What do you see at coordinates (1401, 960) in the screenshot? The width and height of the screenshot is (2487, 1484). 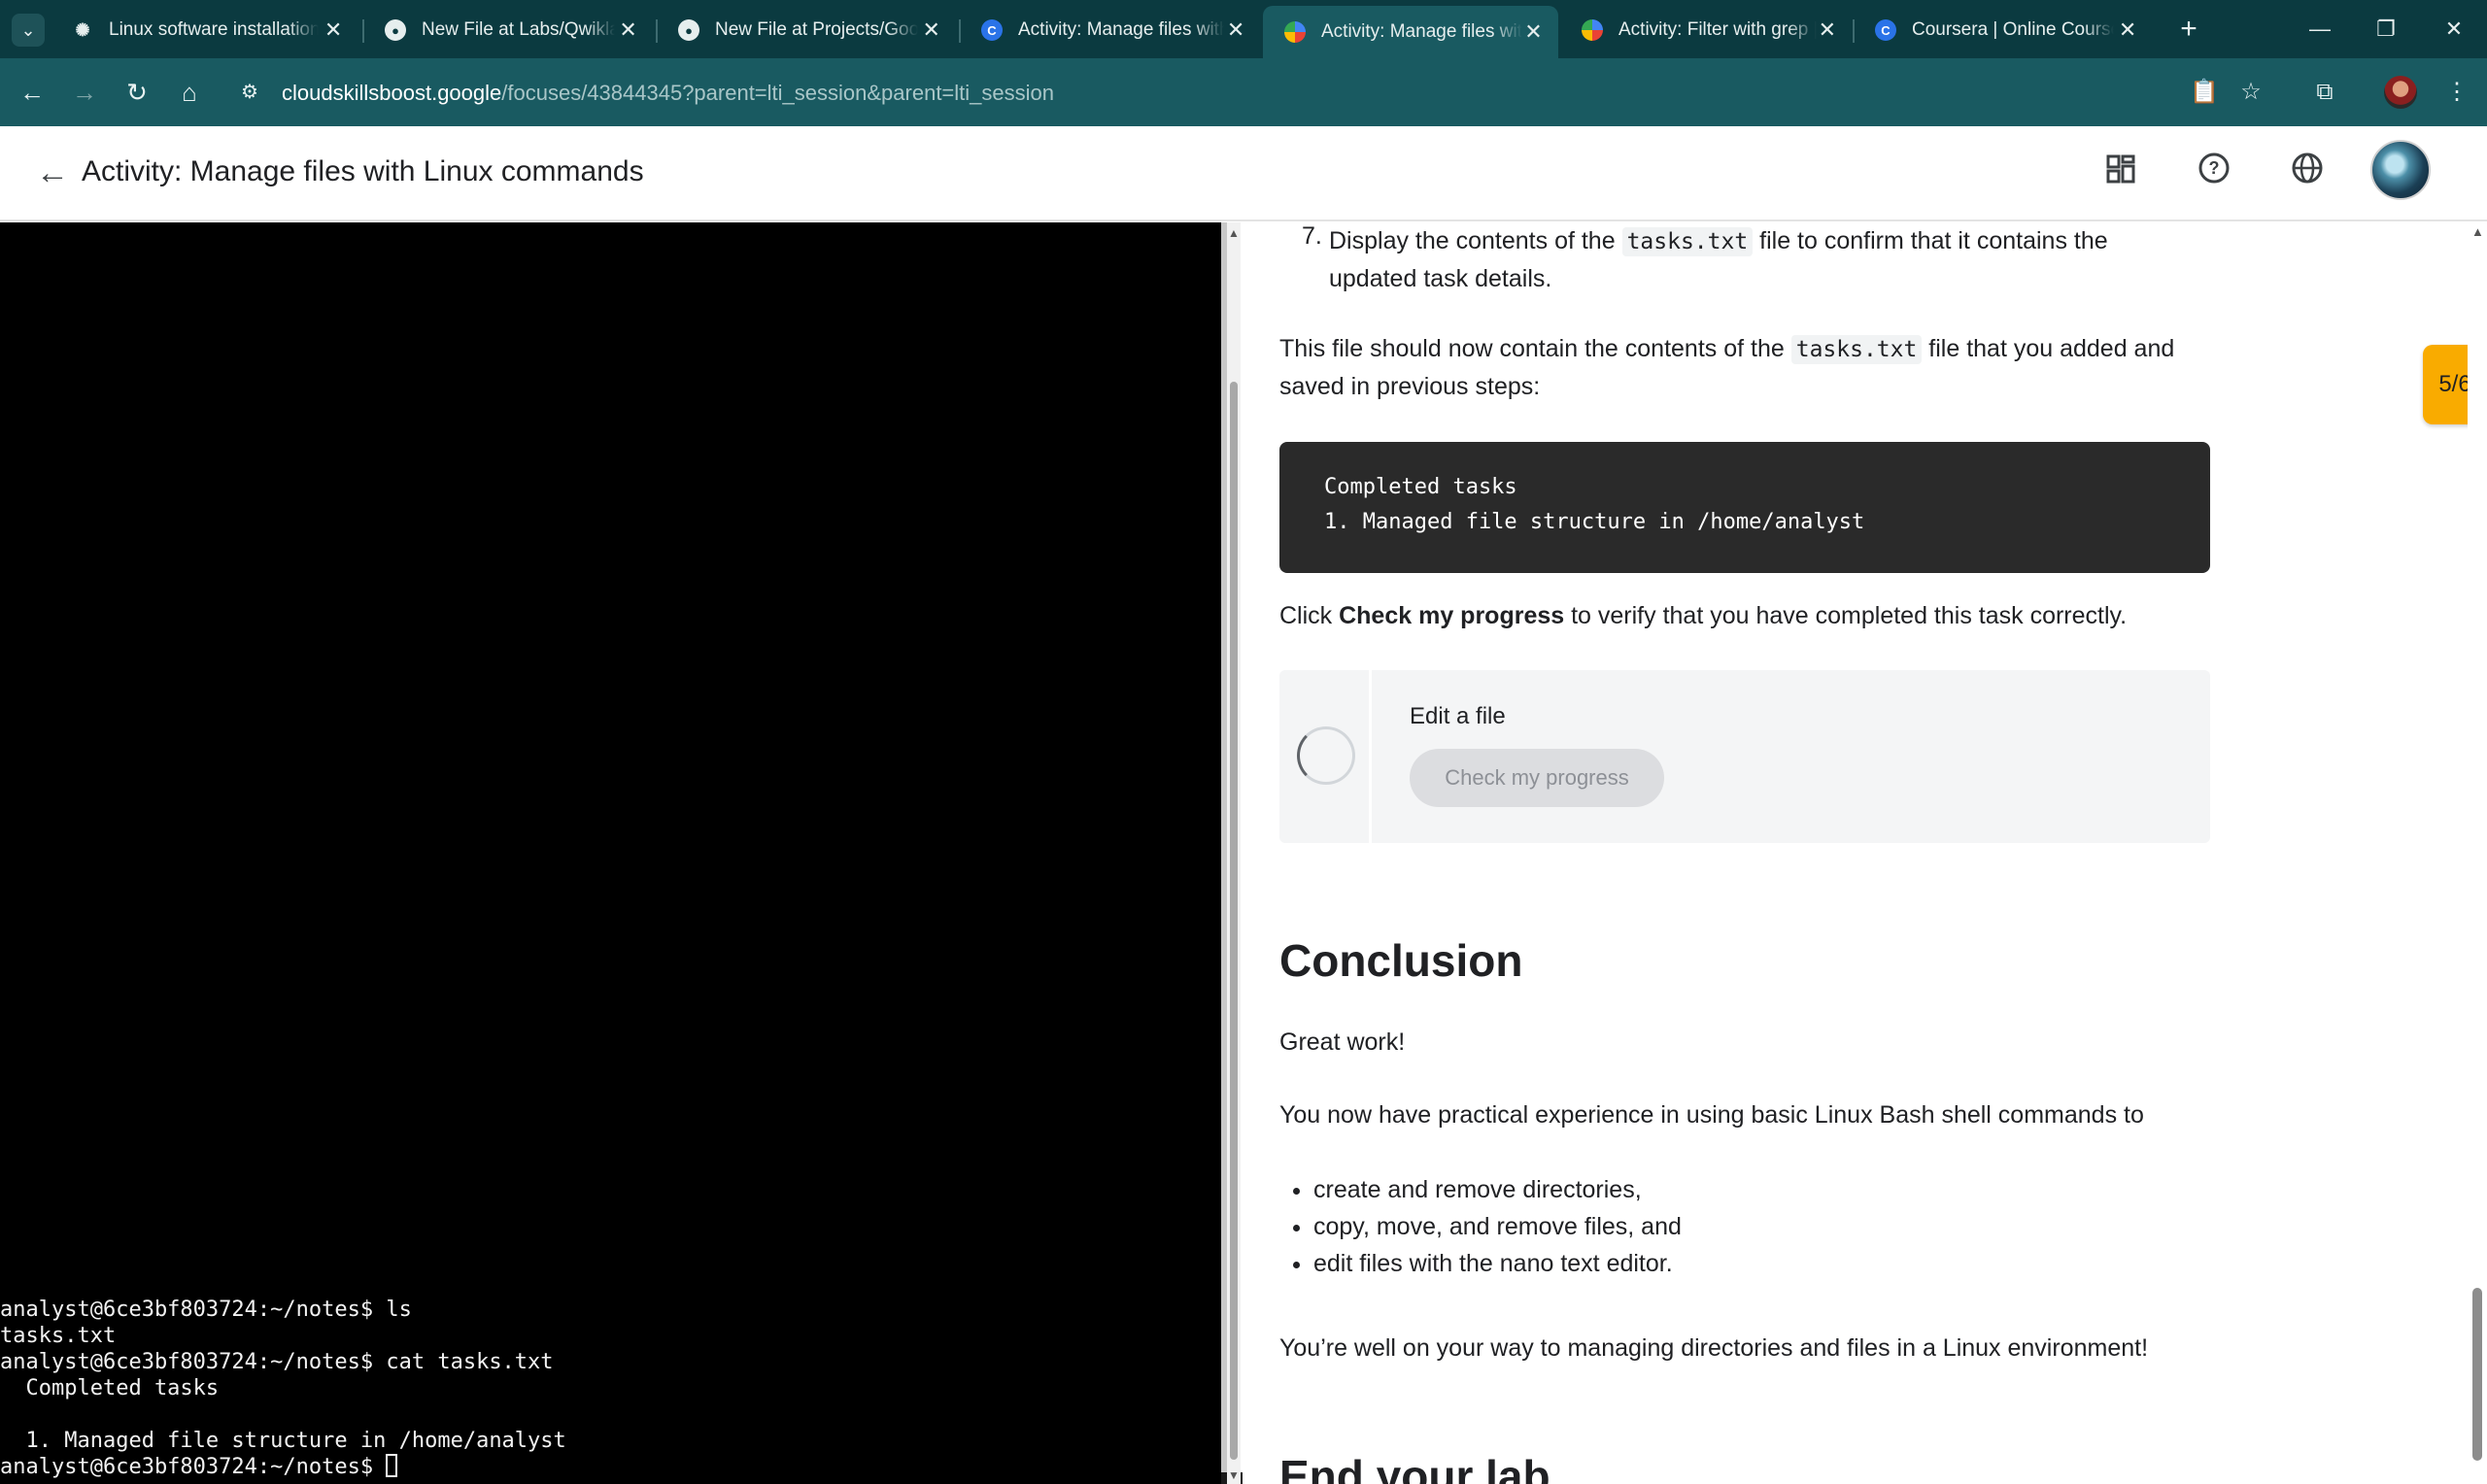 I see `conclusion-heading: Conclusion` at bounding box center [1401, 960].